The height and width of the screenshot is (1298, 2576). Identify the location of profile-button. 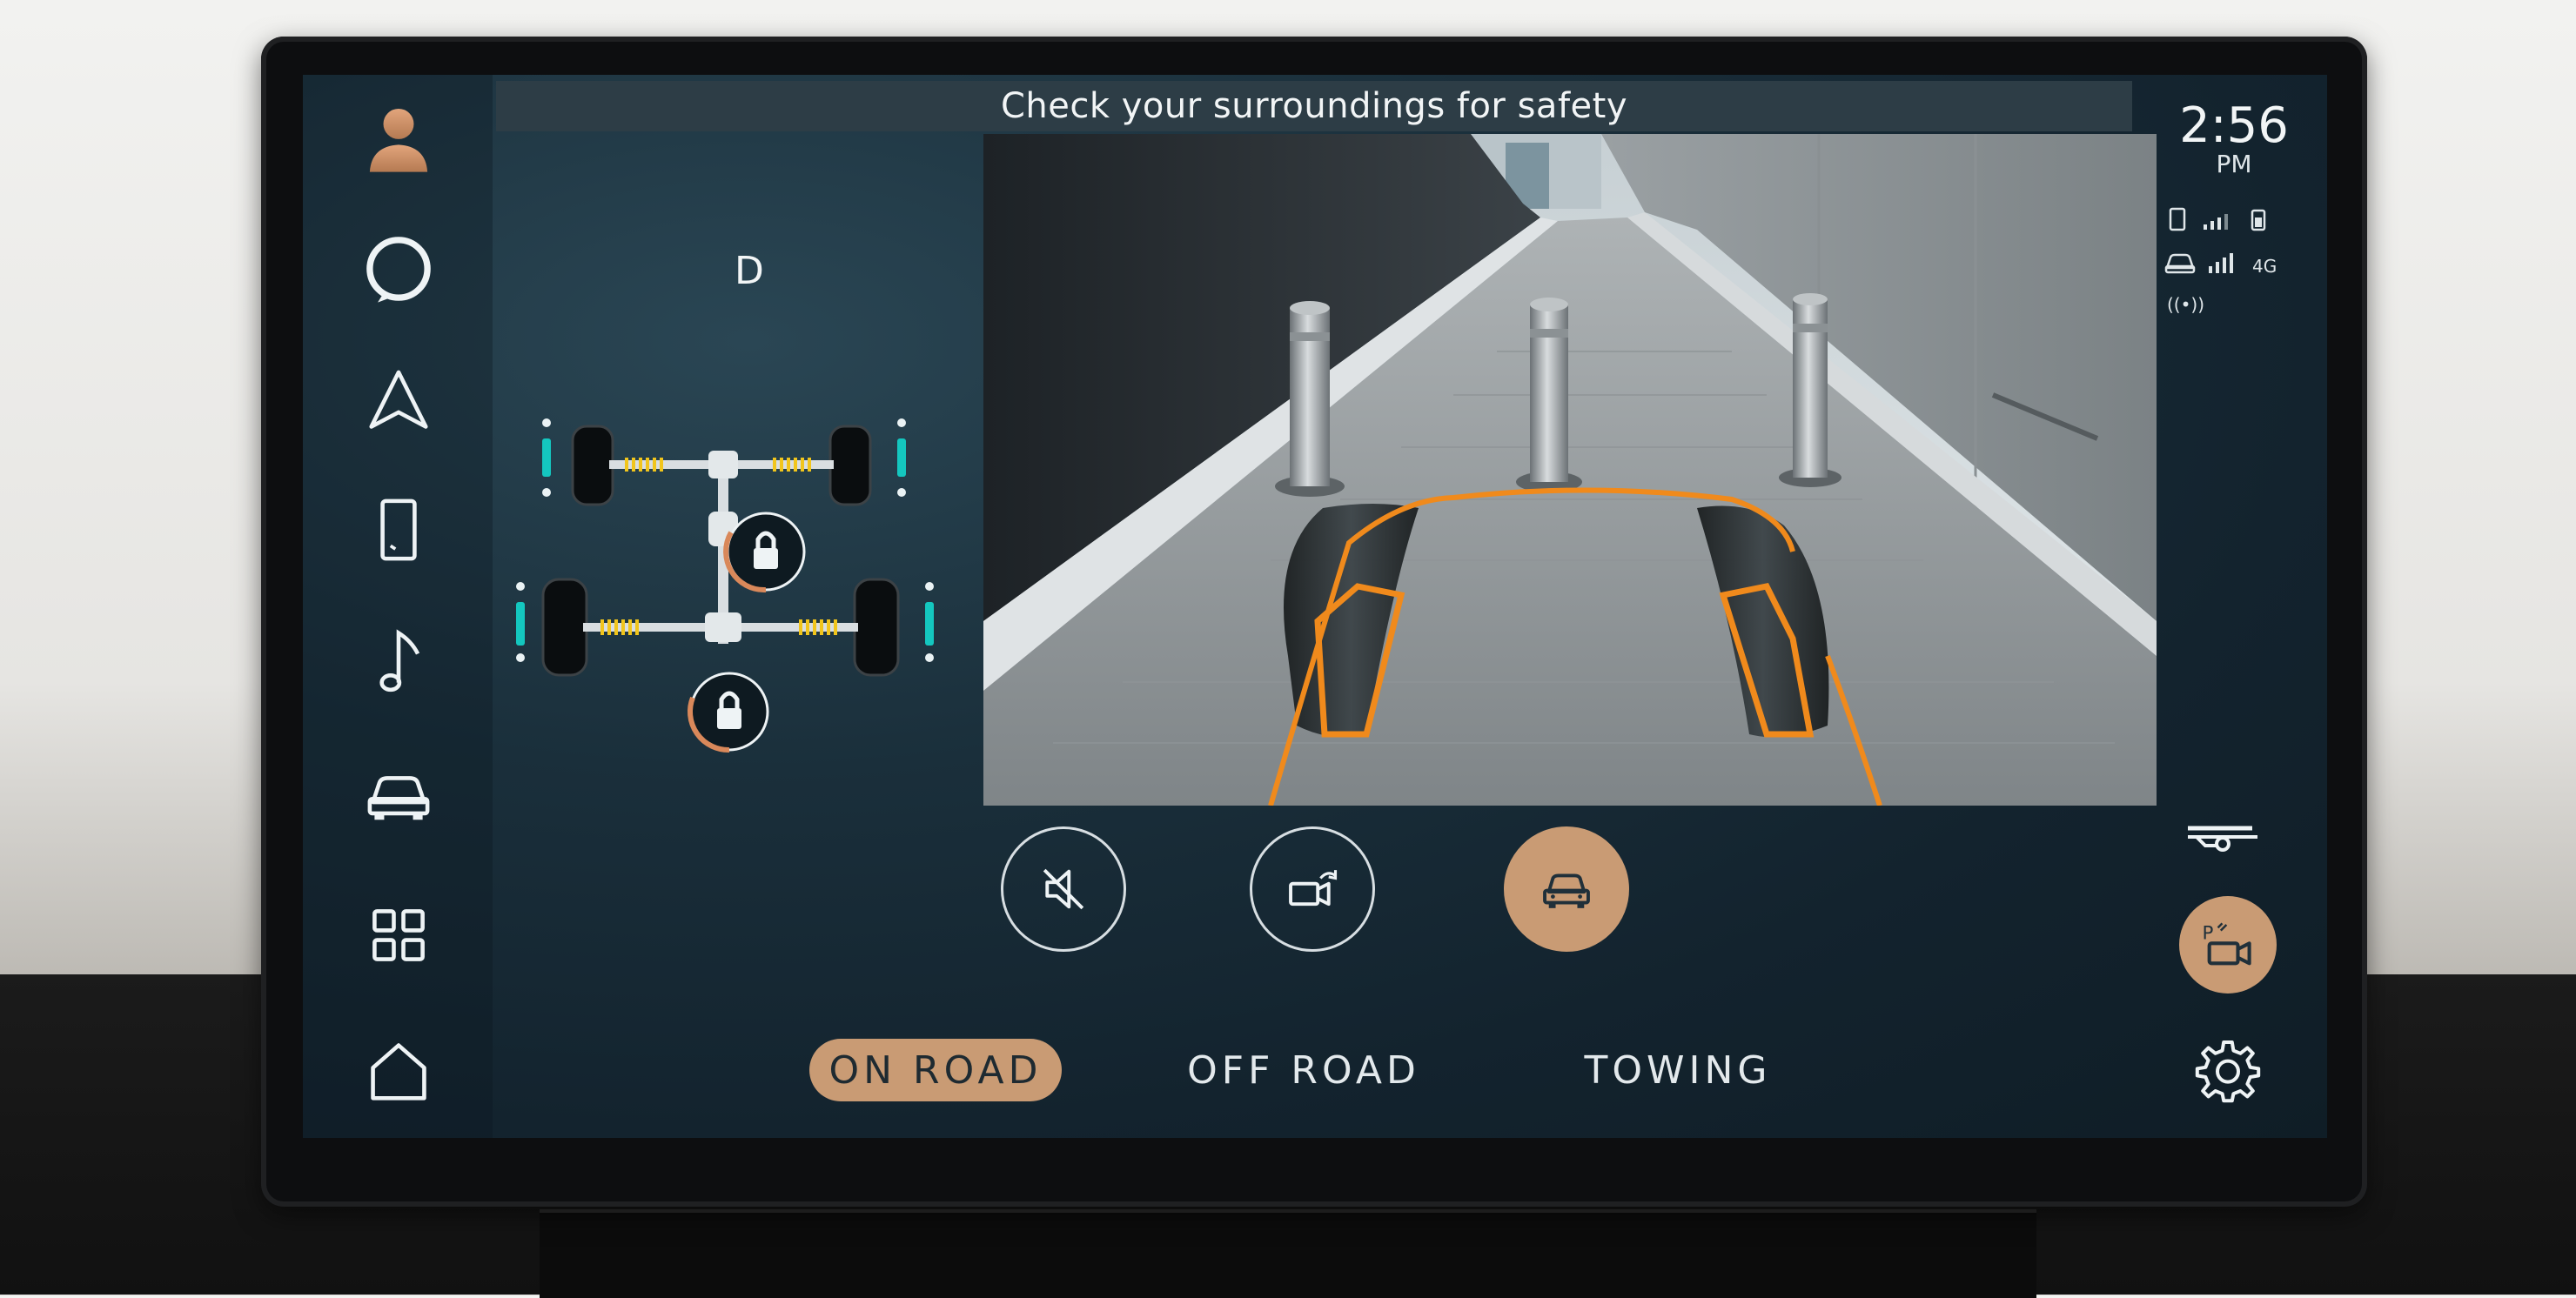
(398, 138).